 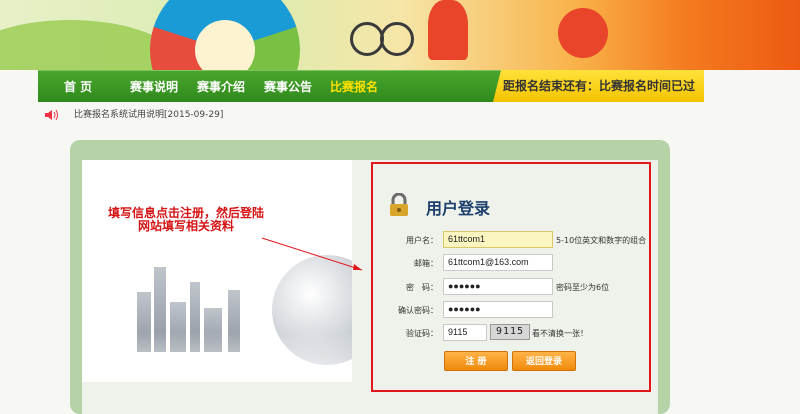 I want to click on email-label: 邮箱：, so click(x=426, y=263).